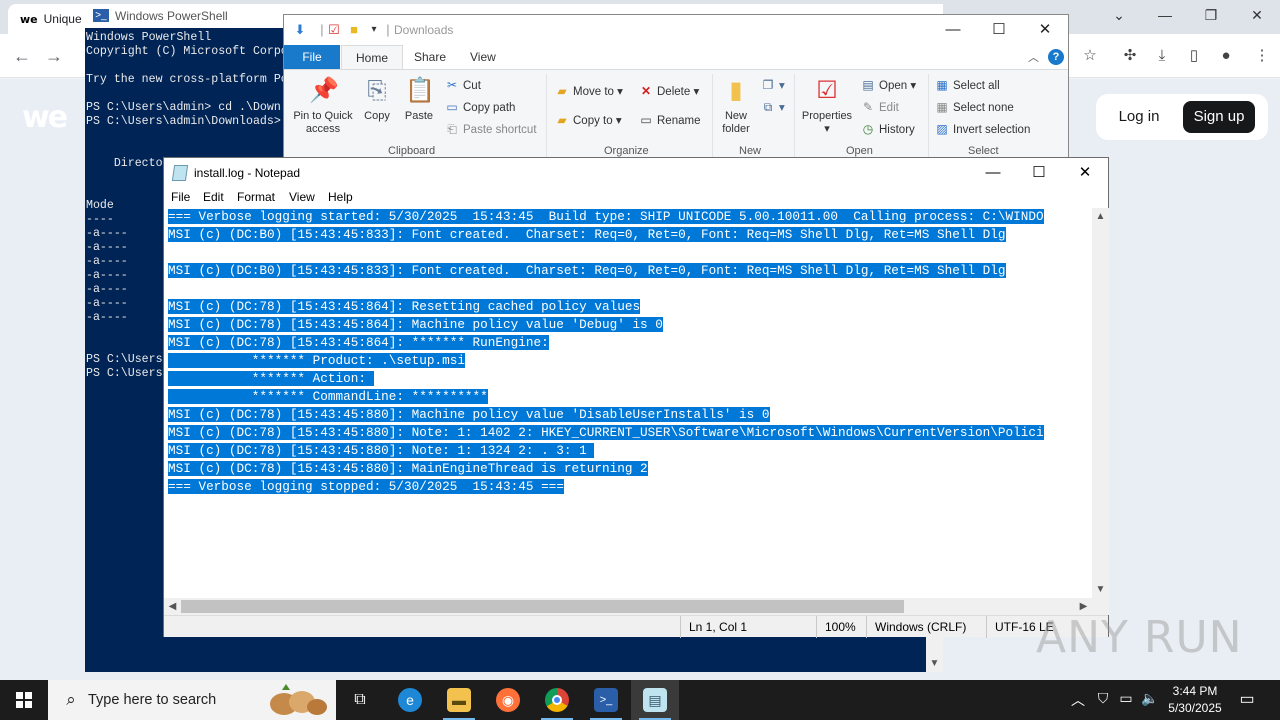  I want to click on explorer-titlebar: ⬇ | ☑ ■ ▾ | Downloads — ☐ ✕, so click(676, 30).